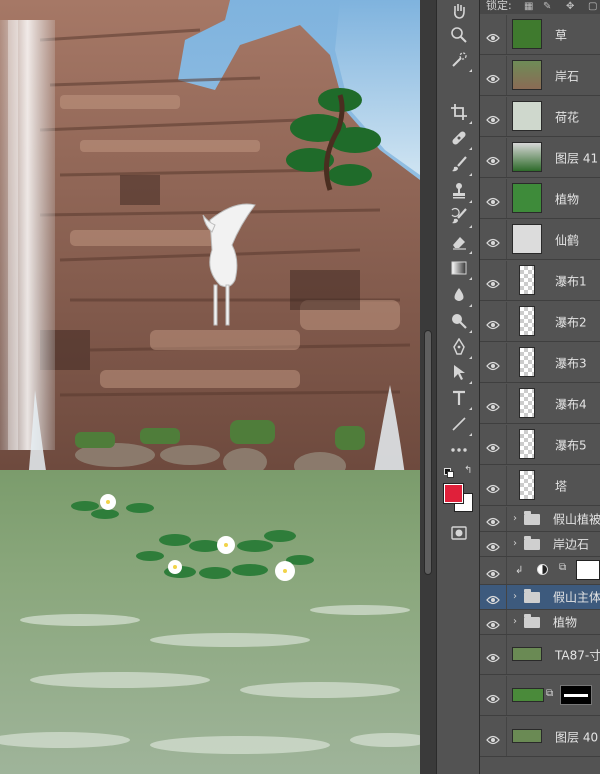 The height and width of the screenshot is (774, 600). What do you see at coordinates (449, 473) in the screenshot?
I see `default-colors-icon` at bounding box center [449, 473].